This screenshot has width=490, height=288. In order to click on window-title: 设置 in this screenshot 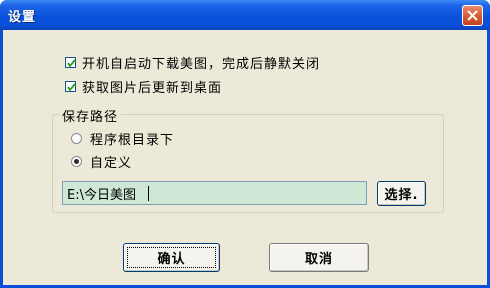, I will do `click(22, 17)`.